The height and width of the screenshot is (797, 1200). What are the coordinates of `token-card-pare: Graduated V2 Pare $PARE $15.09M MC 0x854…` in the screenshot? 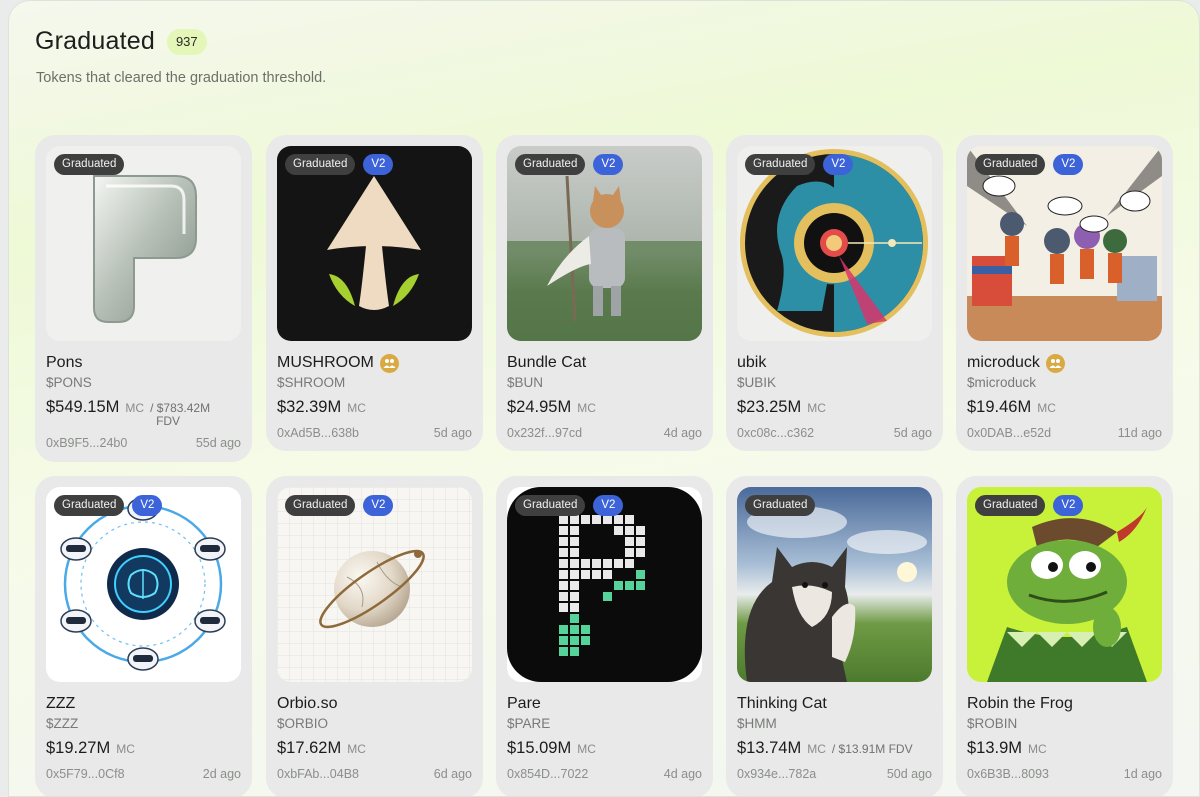 It's located at (604, 636).